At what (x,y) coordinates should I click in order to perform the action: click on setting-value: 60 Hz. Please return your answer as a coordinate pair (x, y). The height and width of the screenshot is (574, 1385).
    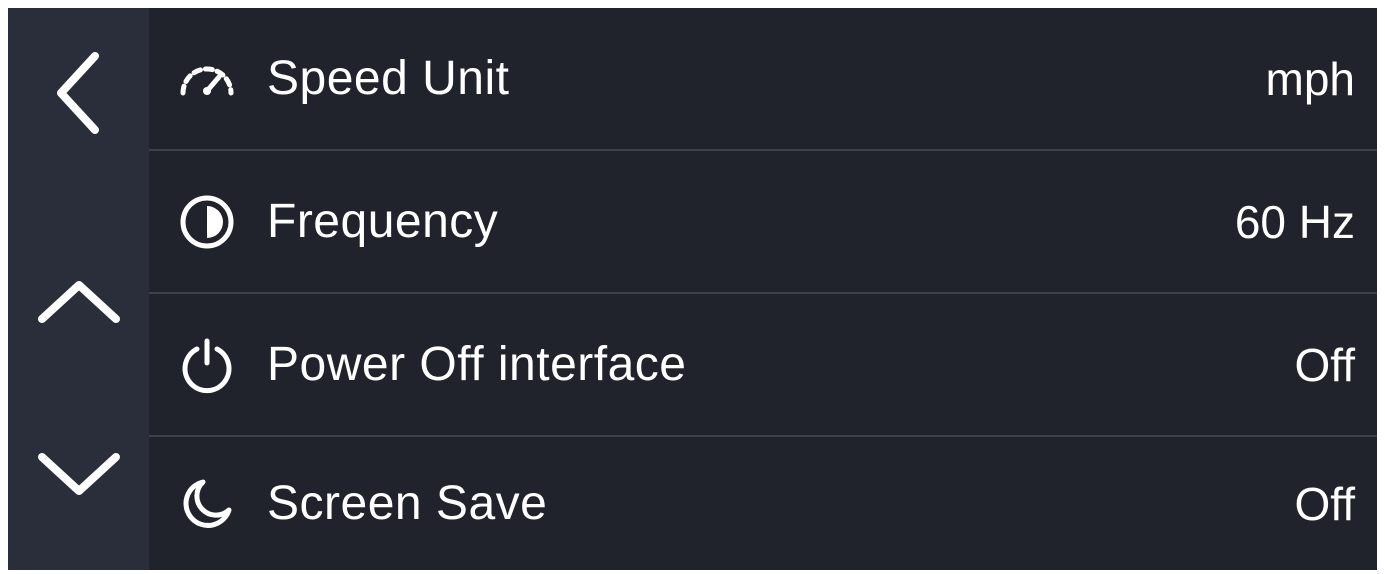
    Looking at the image, I should click on (1294, 221).